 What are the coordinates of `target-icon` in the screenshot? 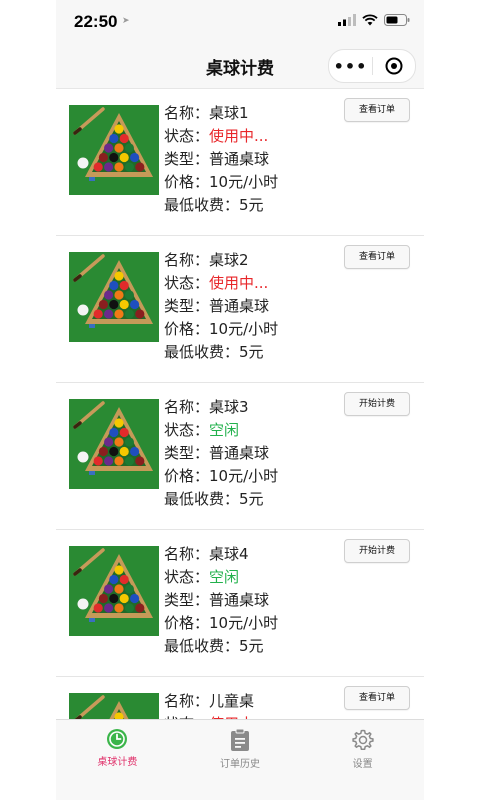 It's located at (394, 66).